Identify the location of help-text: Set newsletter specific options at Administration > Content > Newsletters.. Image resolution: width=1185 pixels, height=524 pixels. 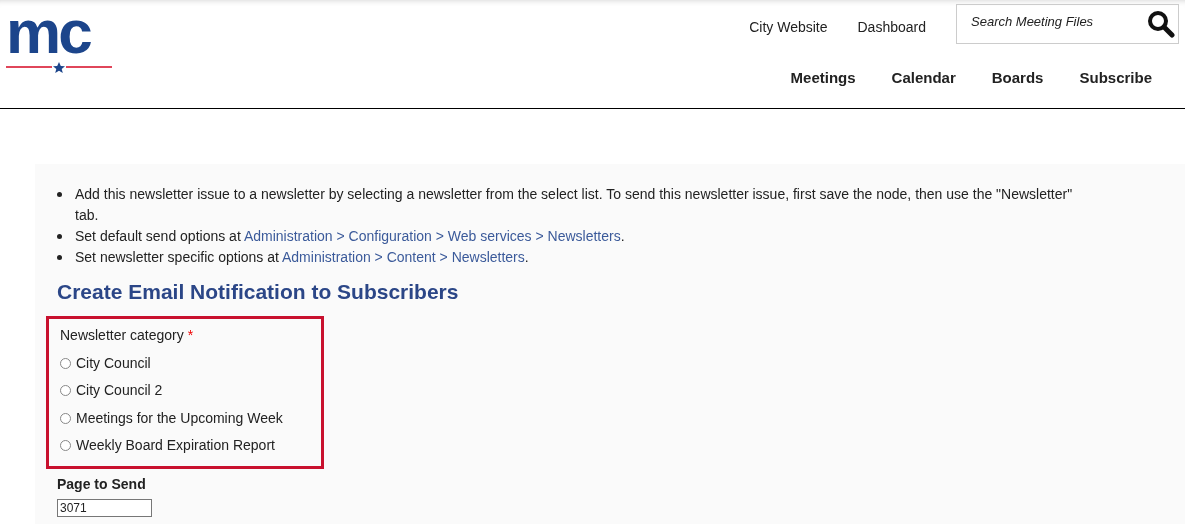
(302, 257).